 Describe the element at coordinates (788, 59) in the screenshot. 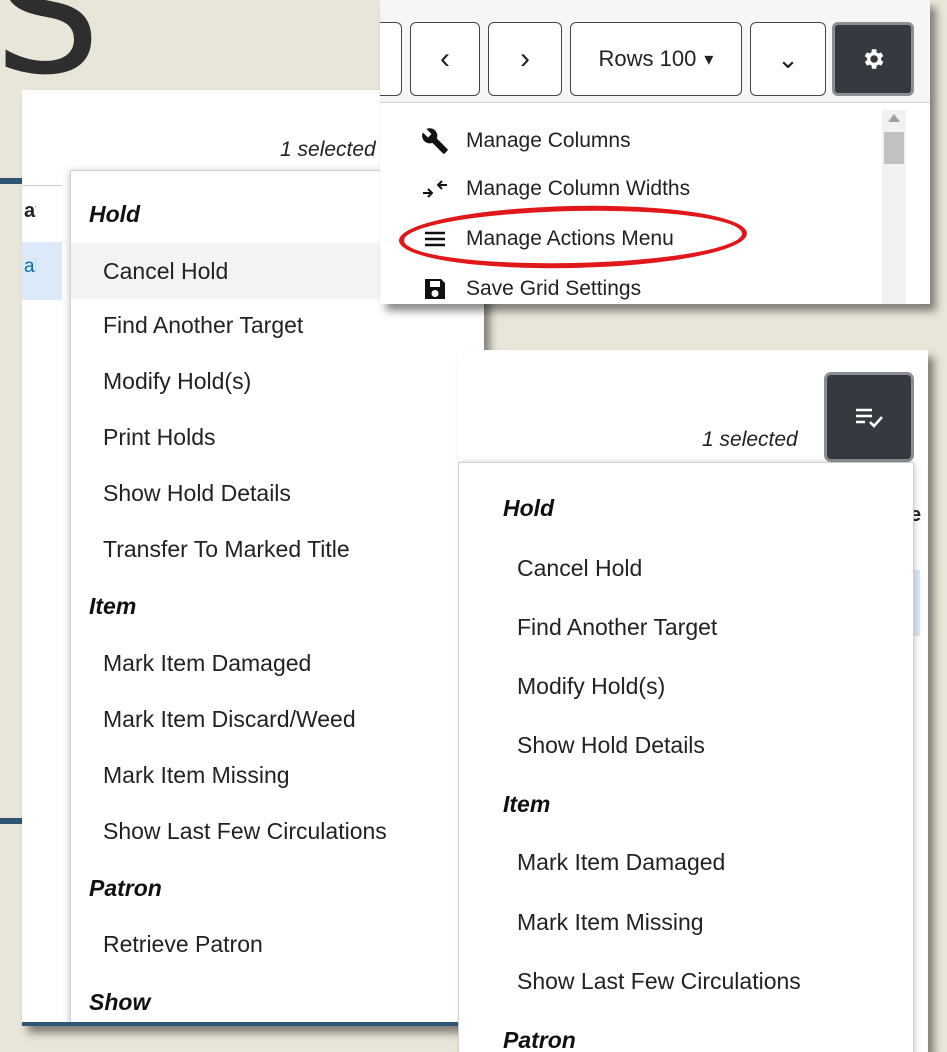

I see `expand-toggle-button: ⌄` at that location.